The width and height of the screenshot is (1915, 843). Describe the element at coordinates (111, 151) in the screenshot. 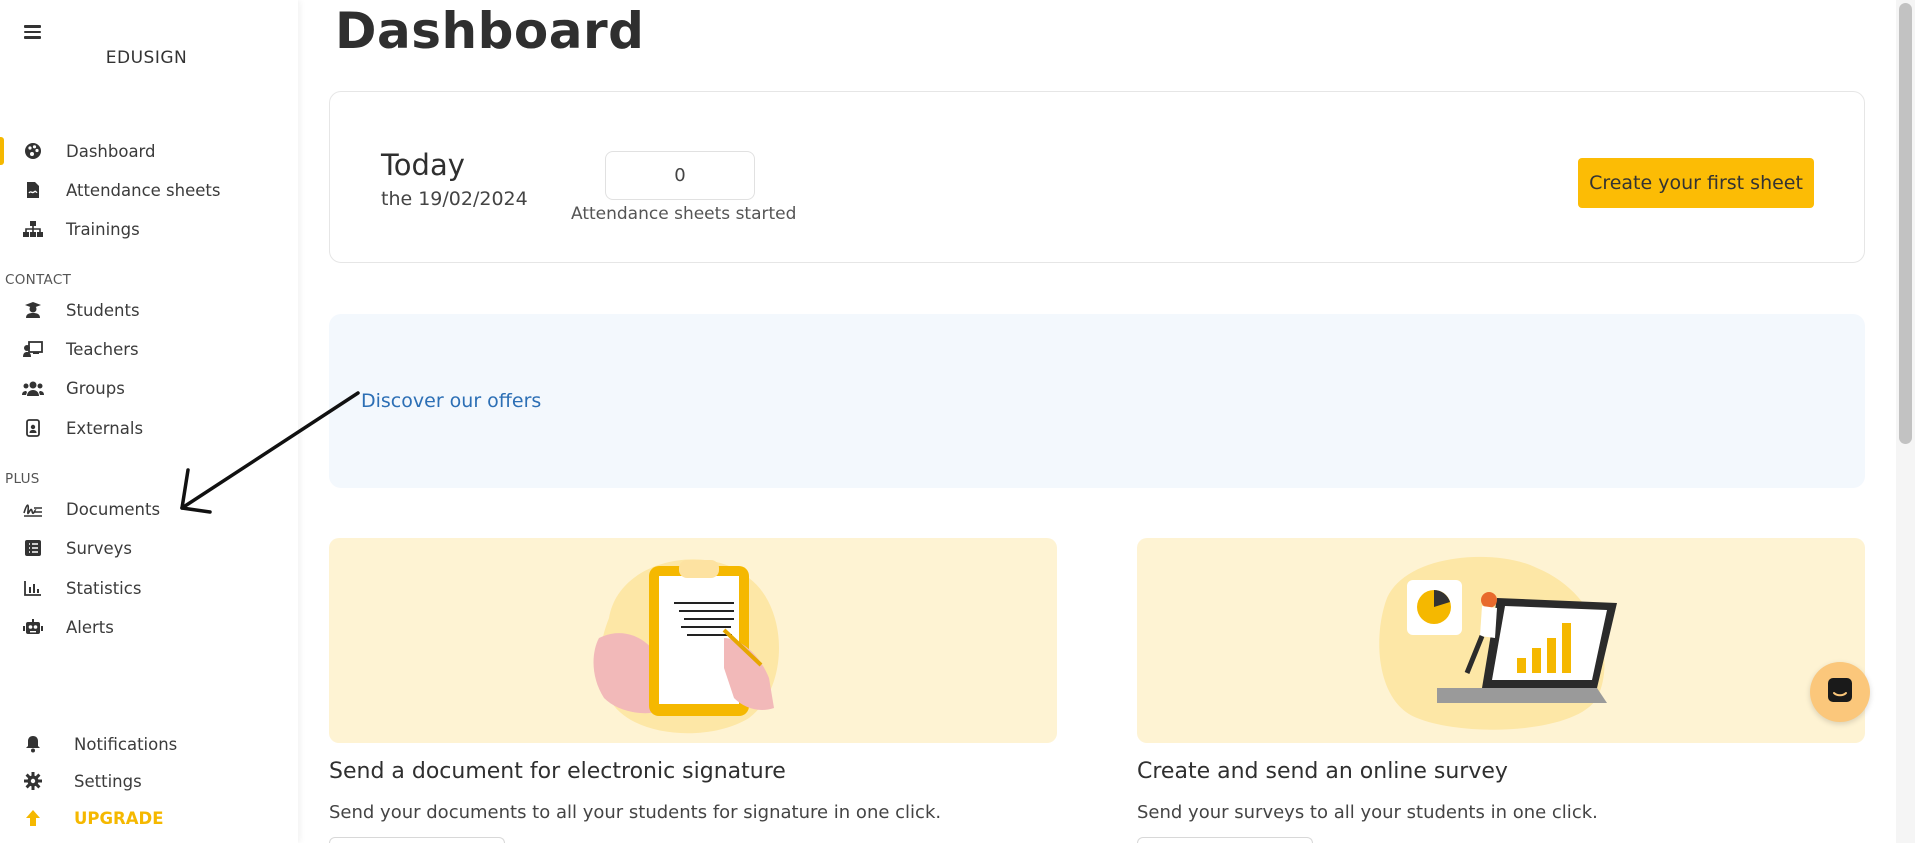

I see `sidebar-item-label: Dashboard` at that location.